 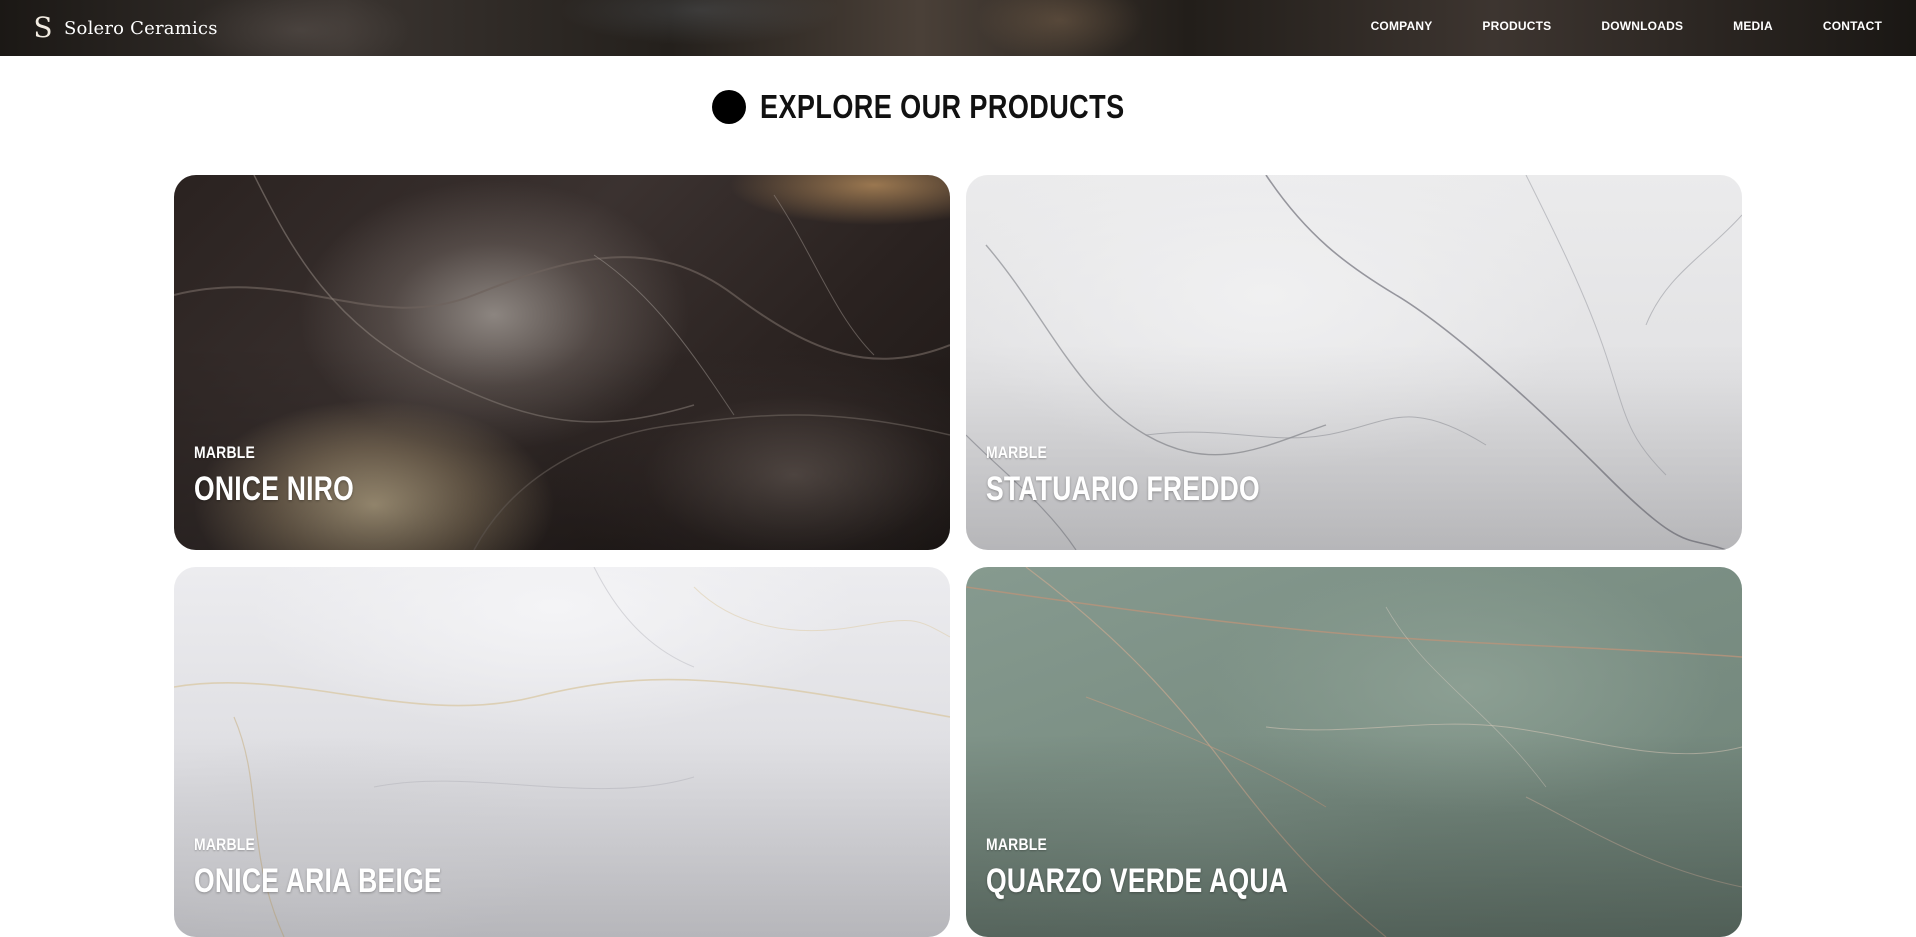 What do you see at coordinates (43, 27) in the screenshot?
I see `brand-monogram-icon: S` at bounding box center [43, 27].